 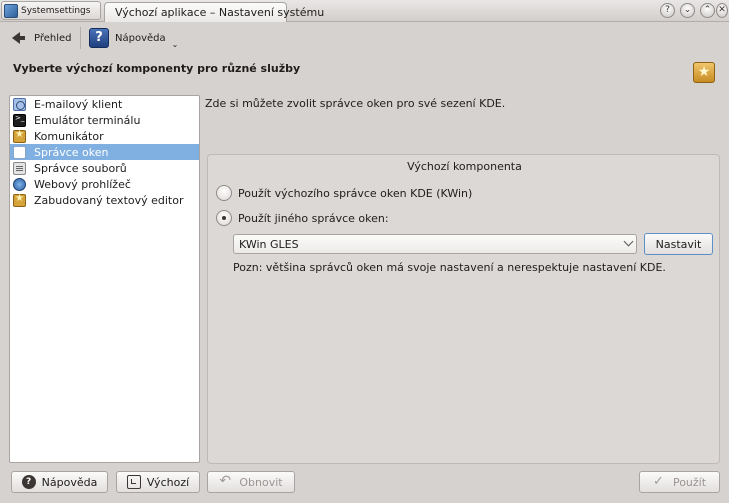 I want to click on star-icon, so click(x=19, y=136).